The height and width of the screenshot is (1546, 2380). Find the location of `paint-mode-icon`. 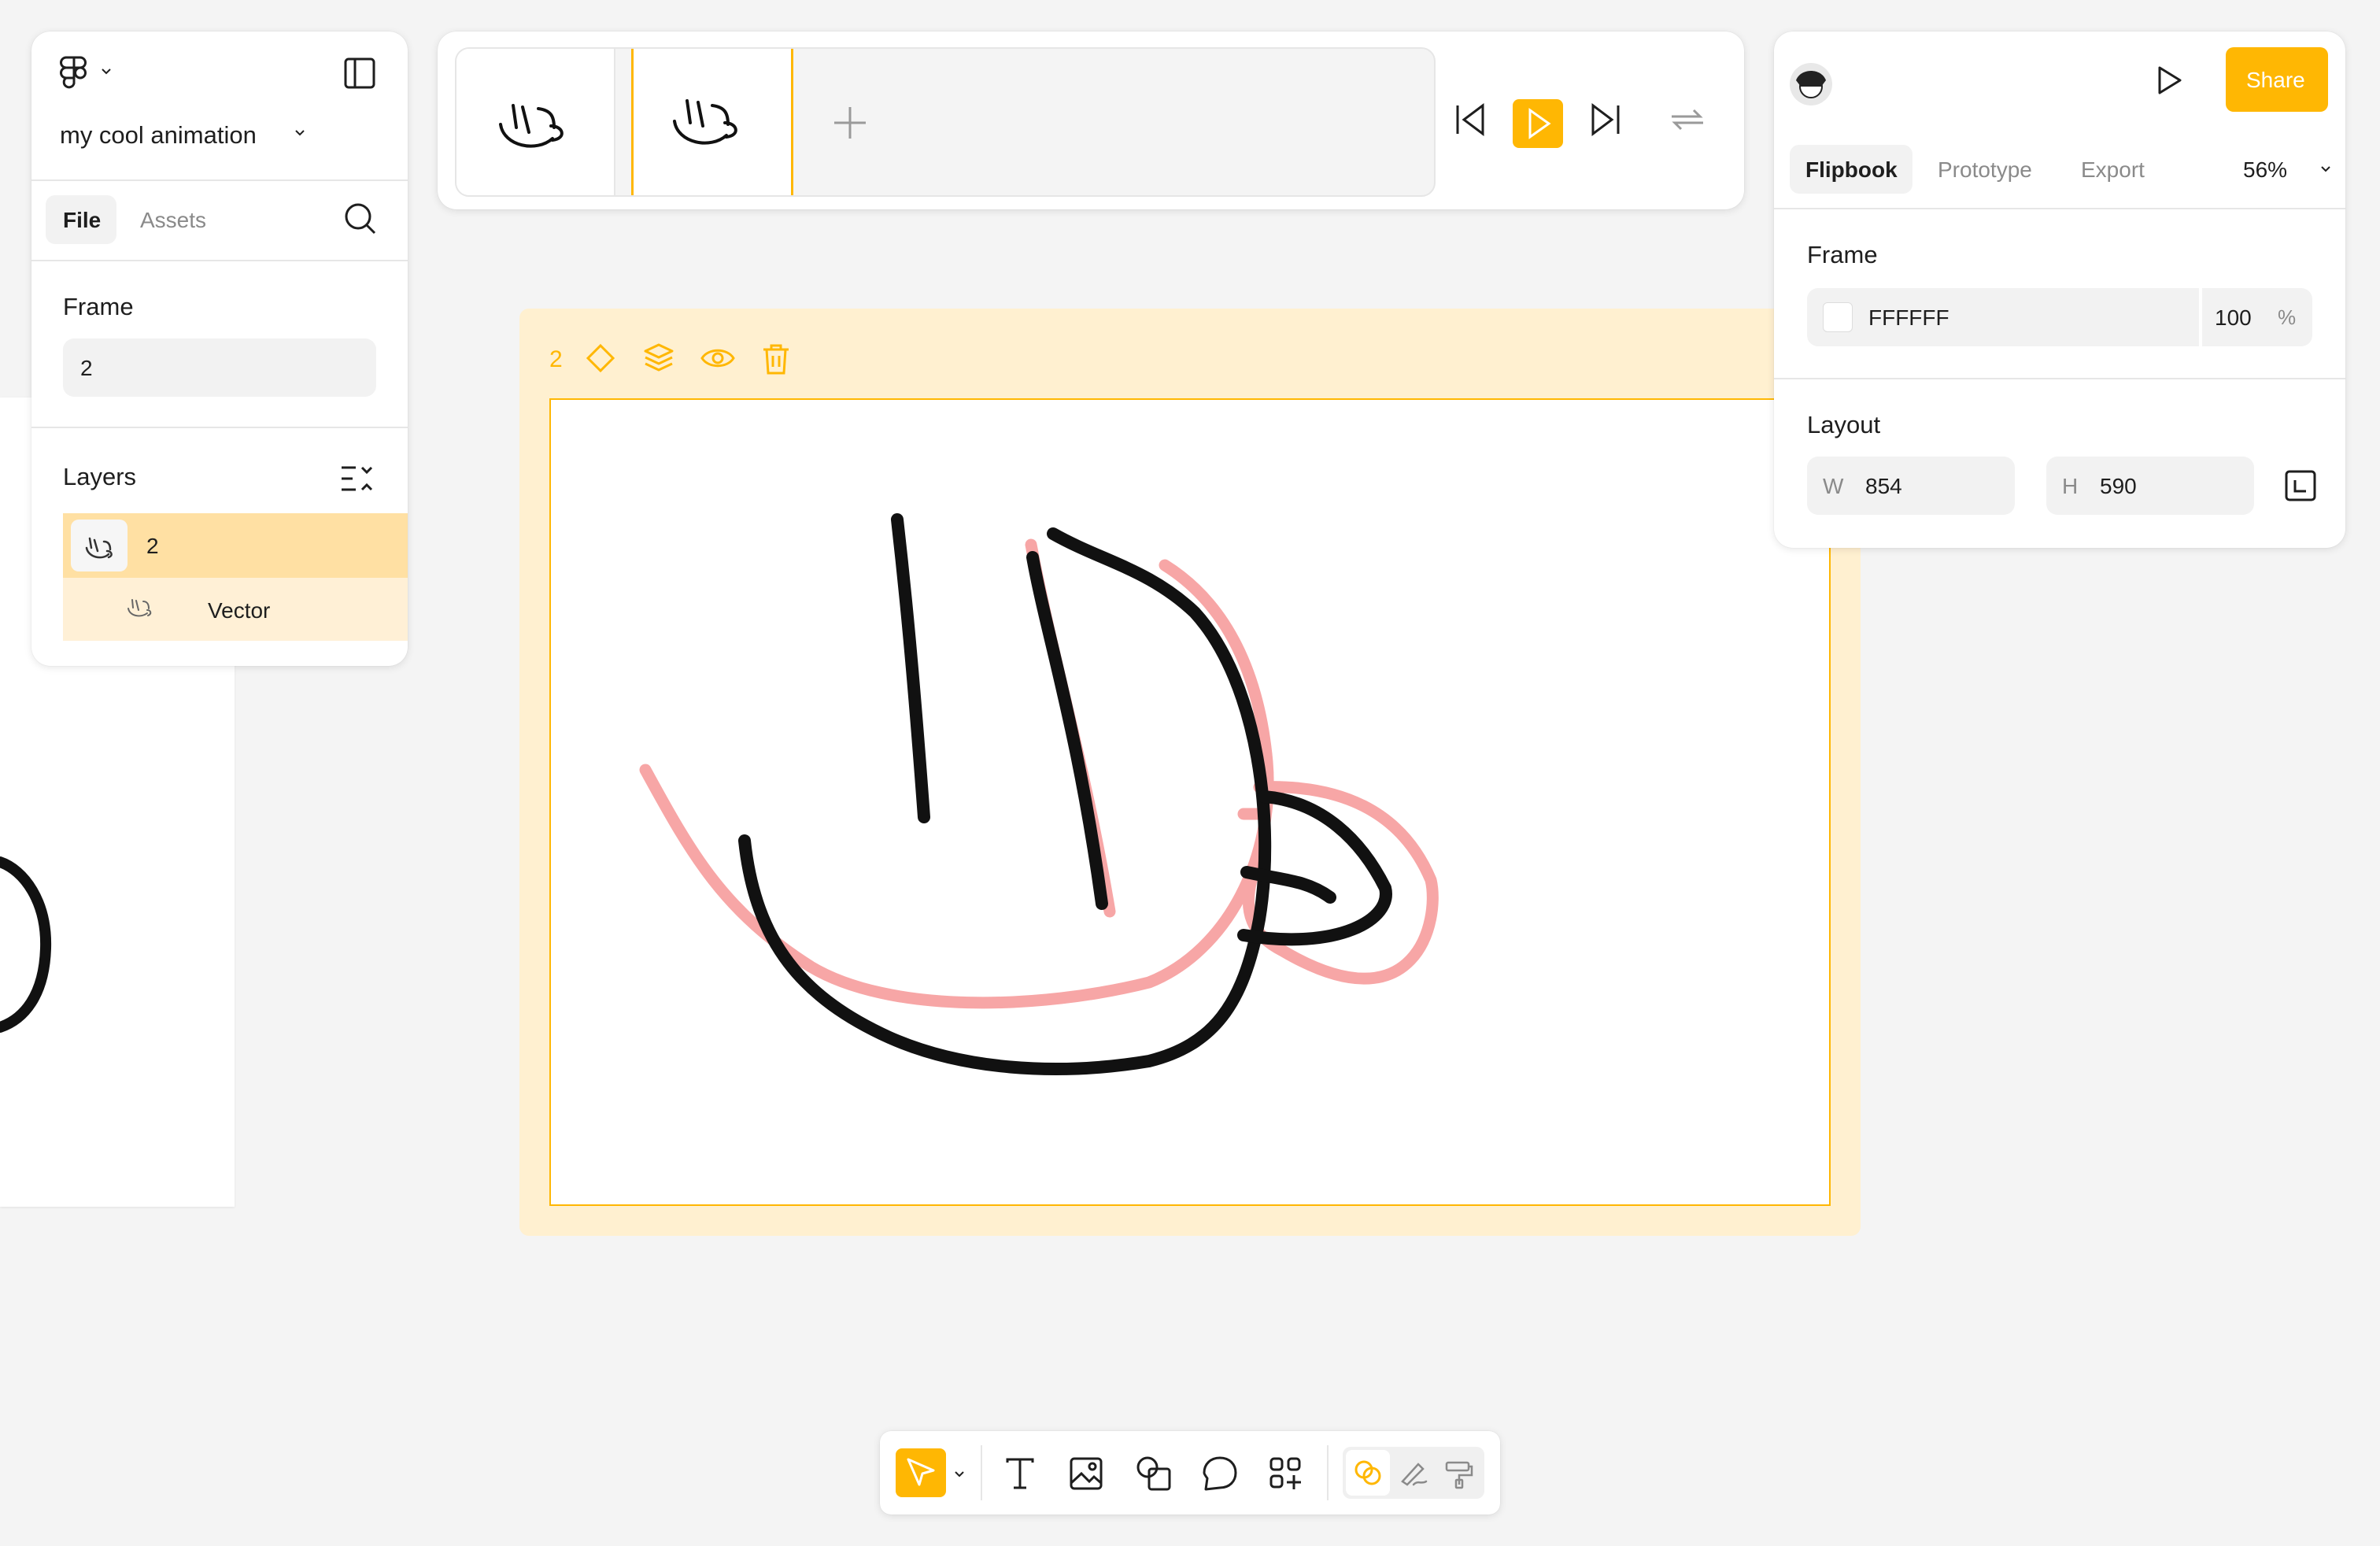

paint-mode-icon is located at coordinates (1459, 1473).